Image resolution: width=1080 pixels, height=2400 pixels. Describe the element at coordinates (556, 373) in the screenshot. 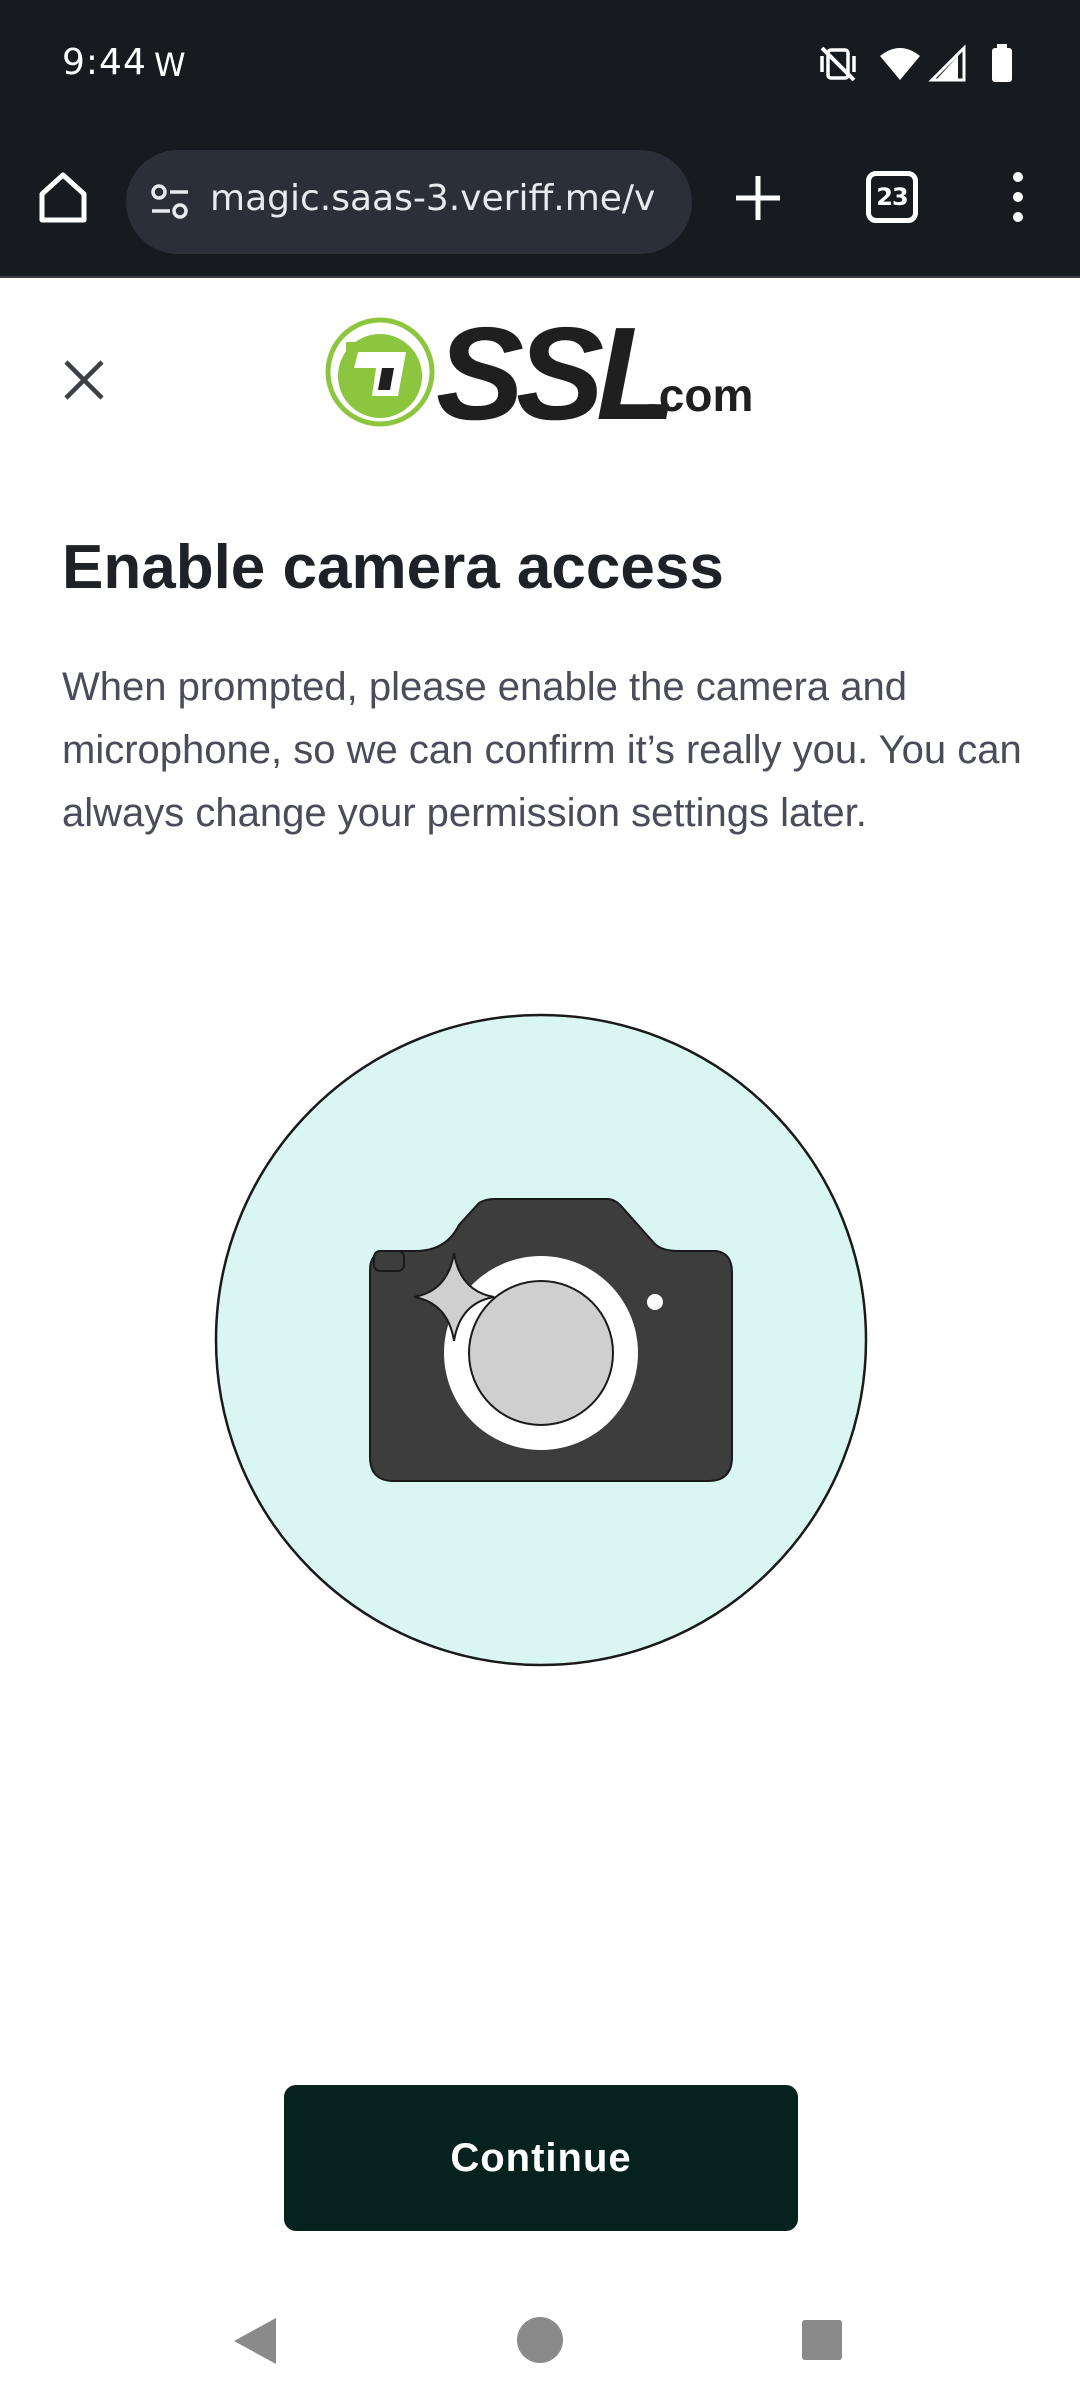

I see `logo-text: SSL` at that location.